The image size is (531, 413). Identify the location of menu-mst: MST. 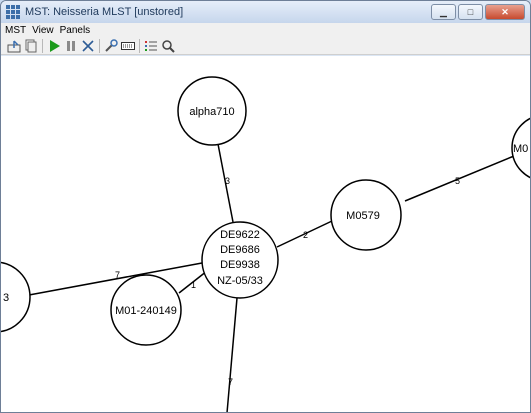
(15, 30).